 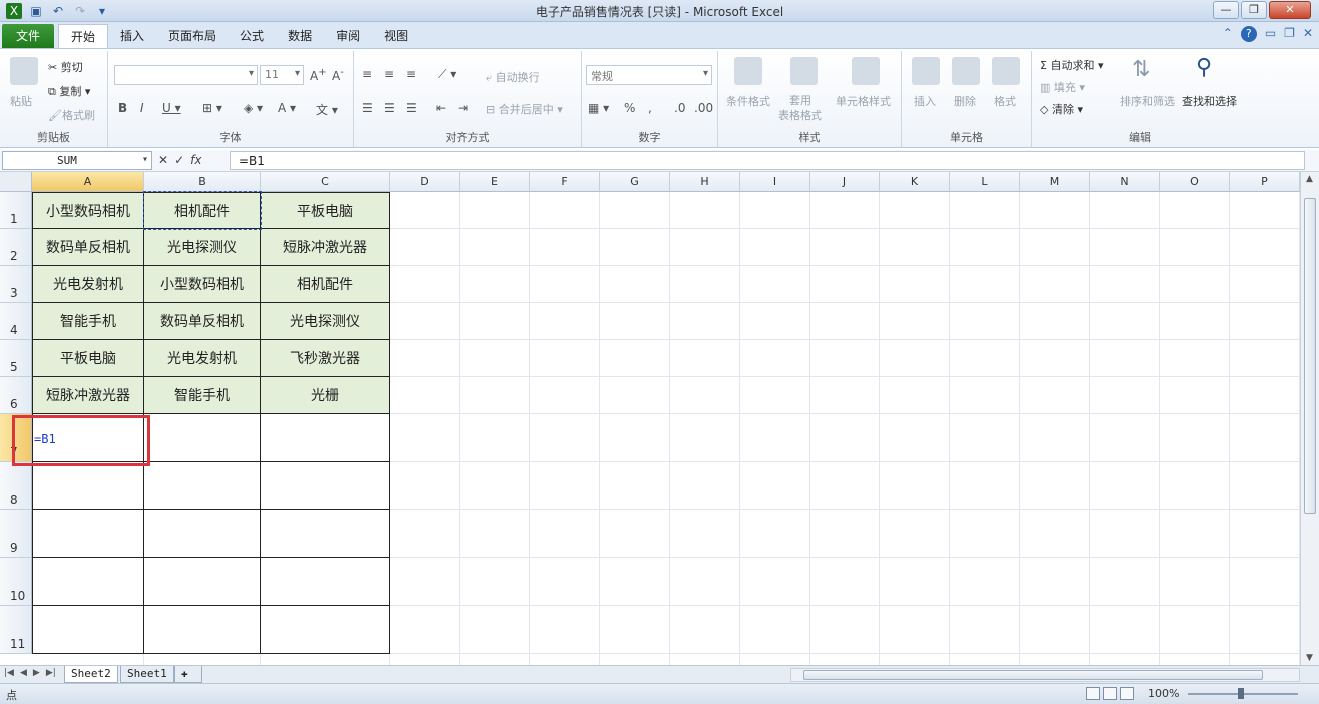 I want to click on help-icon: ?, so click(x=1248, y=34).